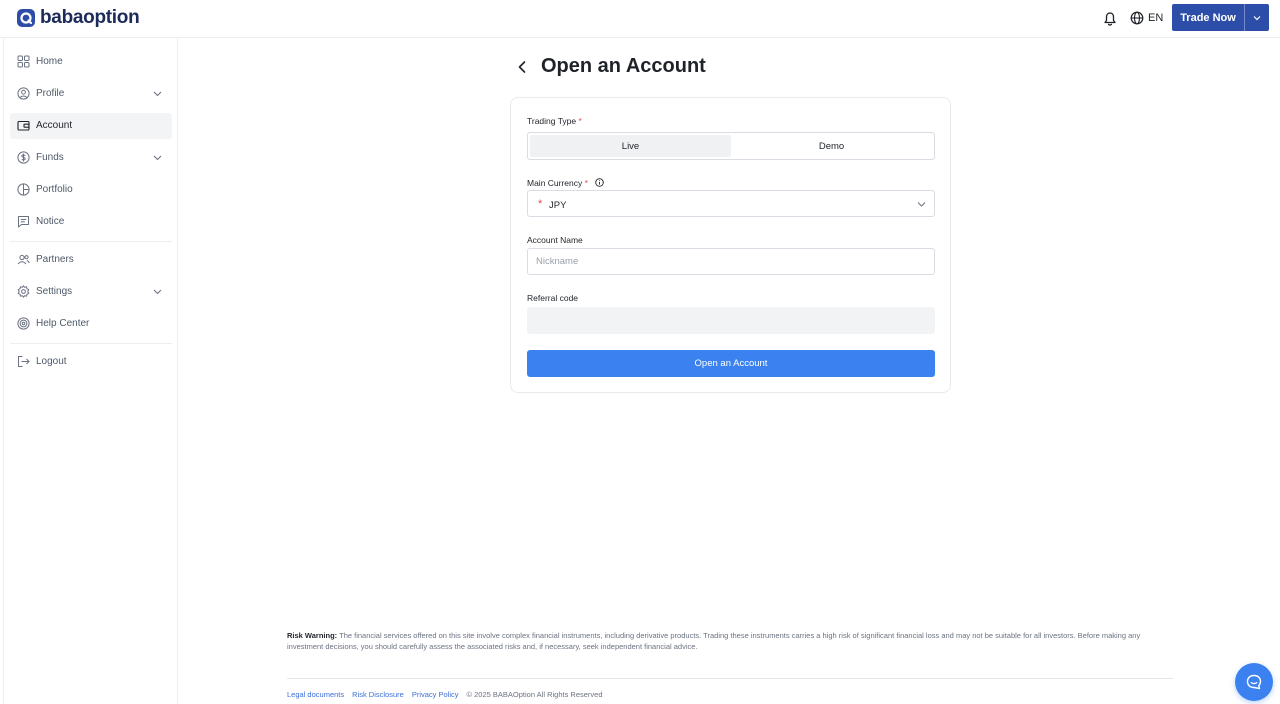  I want to click on users-icon, so click(23, 259).